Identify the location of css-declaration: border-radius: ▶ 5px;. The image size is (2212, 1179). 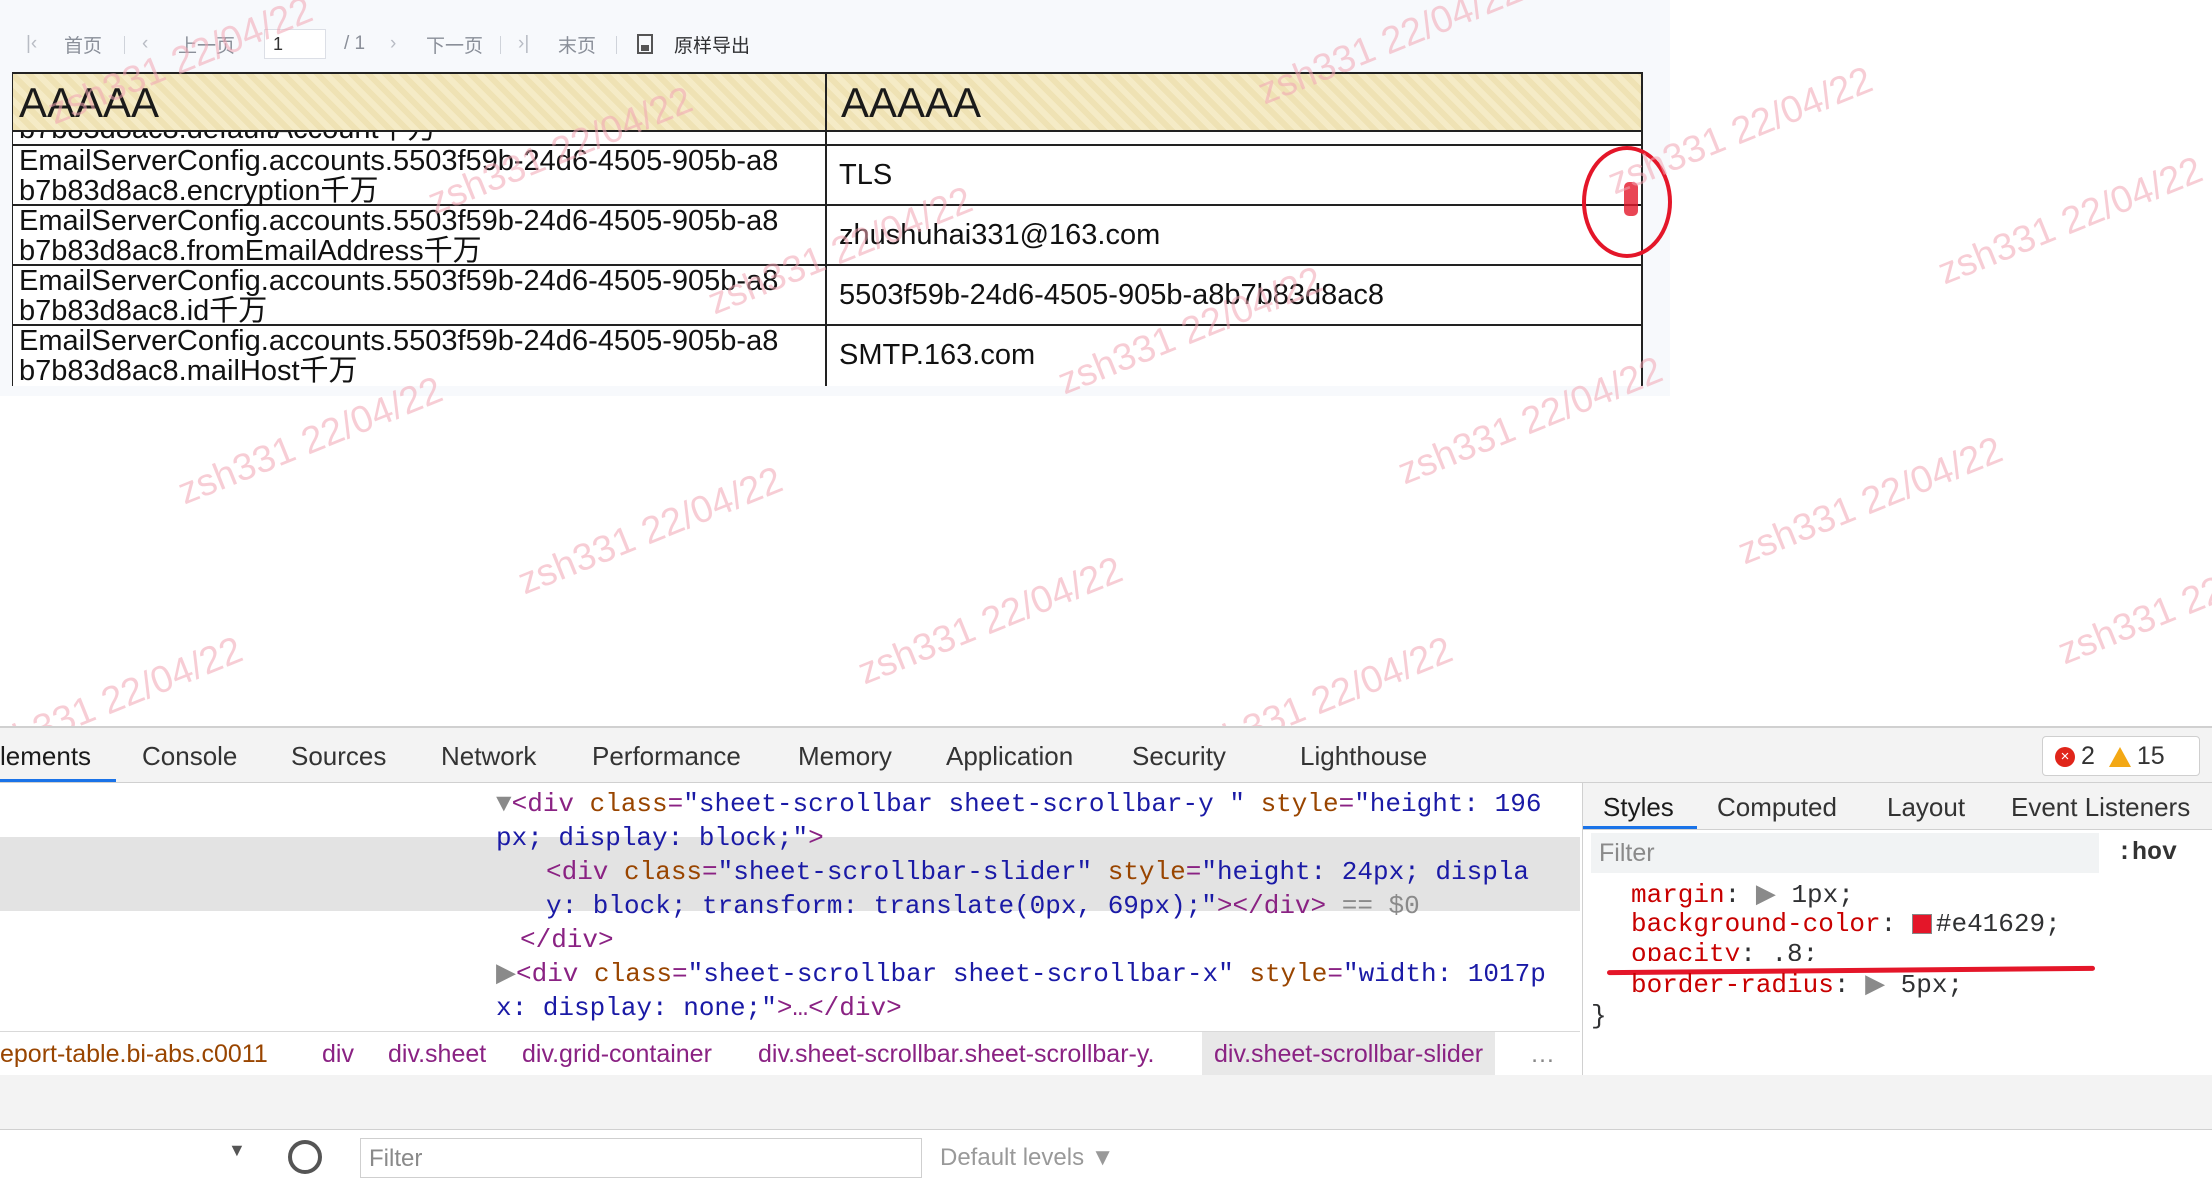
(1797, 984).